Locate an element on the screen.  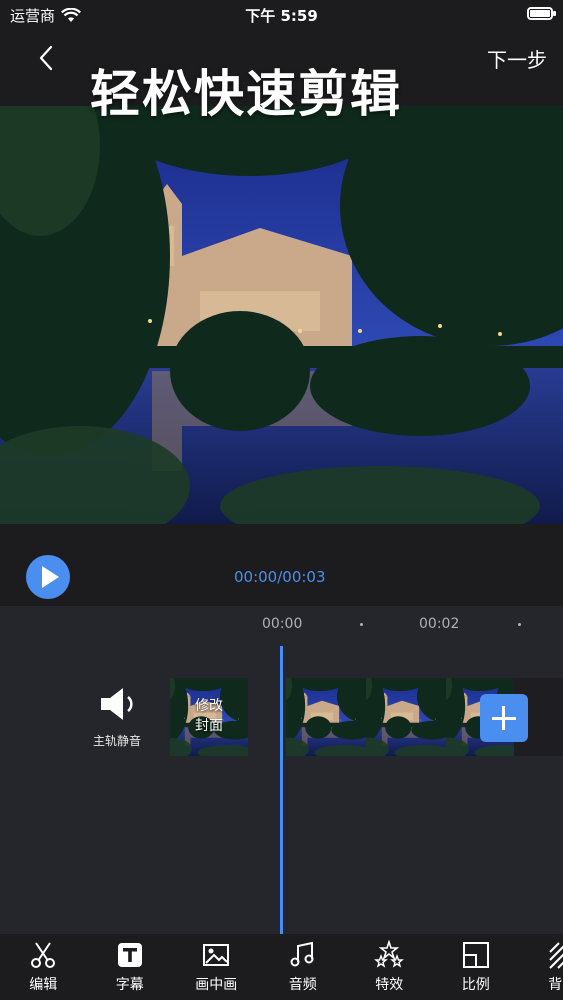
tool-pip: 画中画 is located at coordinates (216, 967).